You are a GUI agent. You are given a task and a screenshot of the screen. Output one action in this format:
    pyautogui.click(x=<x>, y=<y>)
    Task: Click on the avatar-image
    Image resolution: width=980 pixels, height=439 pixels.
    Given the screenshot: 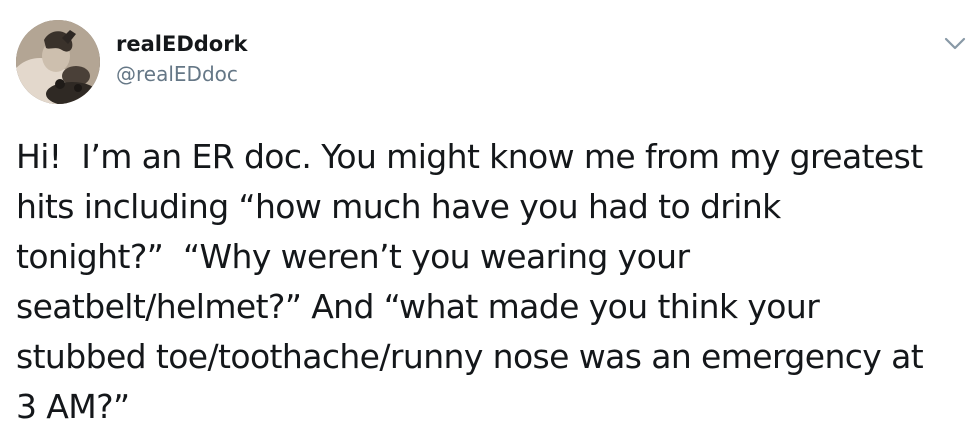 What is the action you would take?
    pyautogui.click(x=58, y=62)
    